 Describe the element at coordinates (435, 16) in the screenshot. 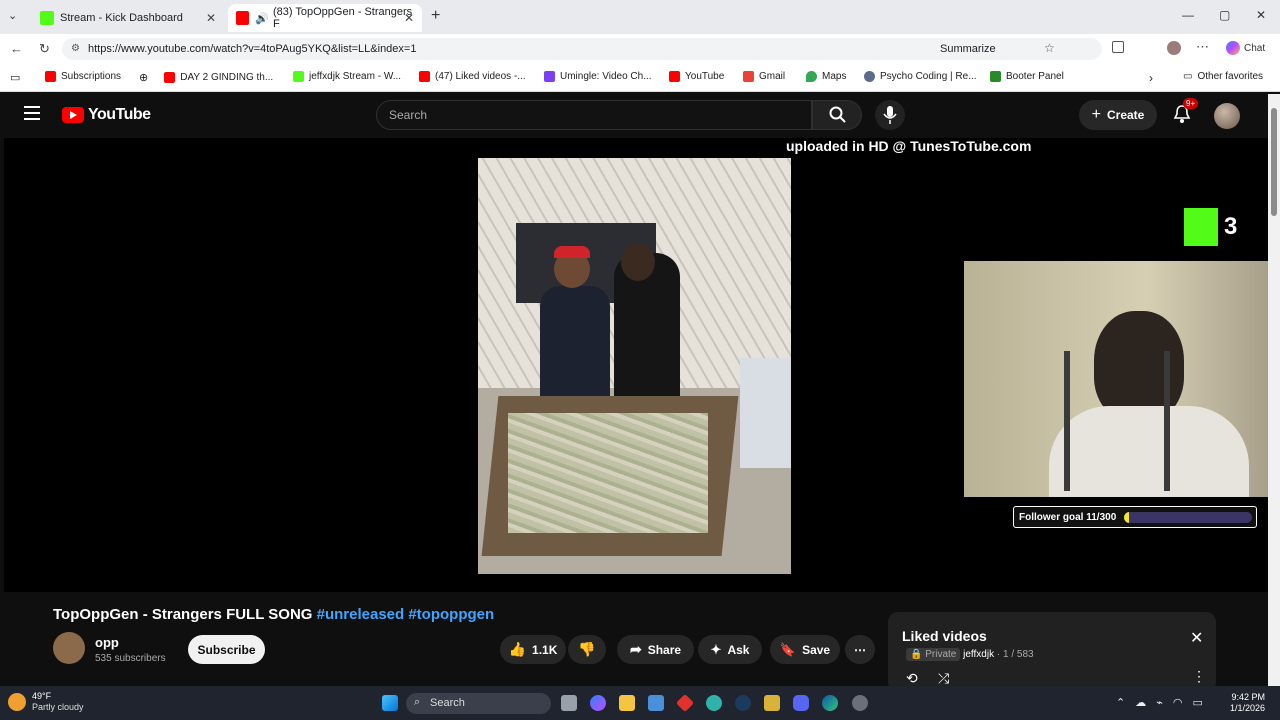

I see `new-tab-button: +` at that location.